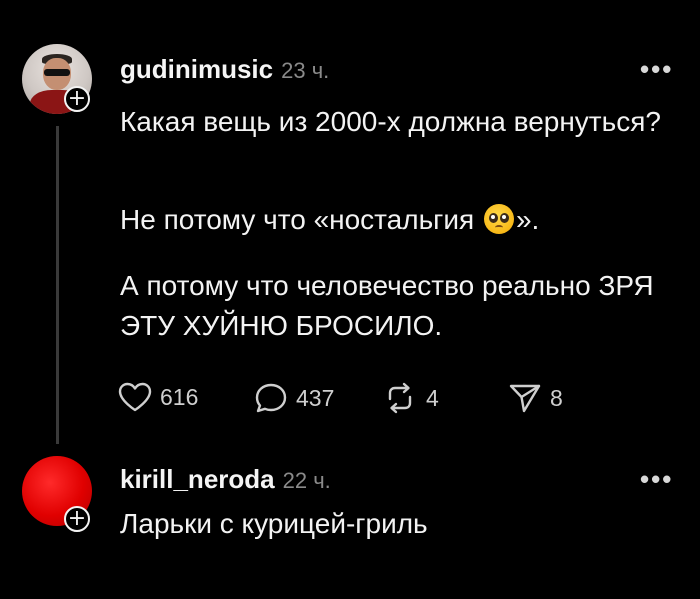 The image size is (700, 599). I want to click on repost-icon, so click(400, 398).